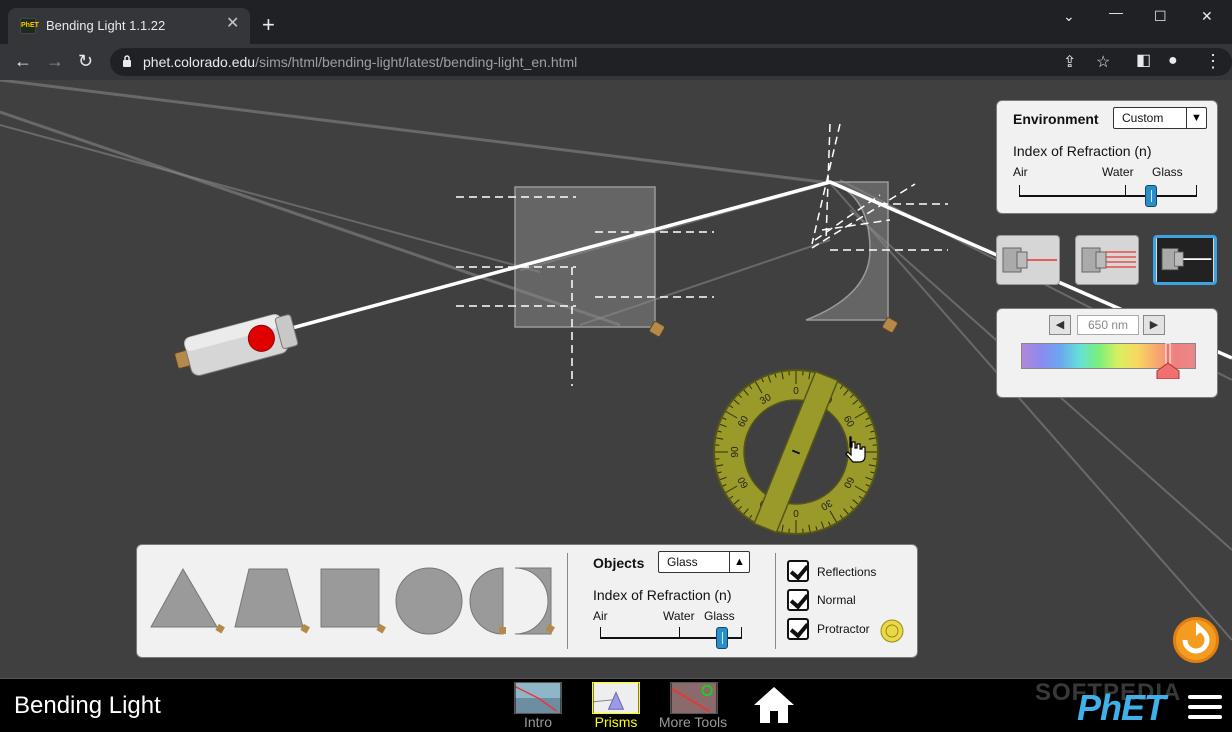 This screenshot has width=1232, height=732. I want to click on more-tools-screen-icon, so click(694, 698).